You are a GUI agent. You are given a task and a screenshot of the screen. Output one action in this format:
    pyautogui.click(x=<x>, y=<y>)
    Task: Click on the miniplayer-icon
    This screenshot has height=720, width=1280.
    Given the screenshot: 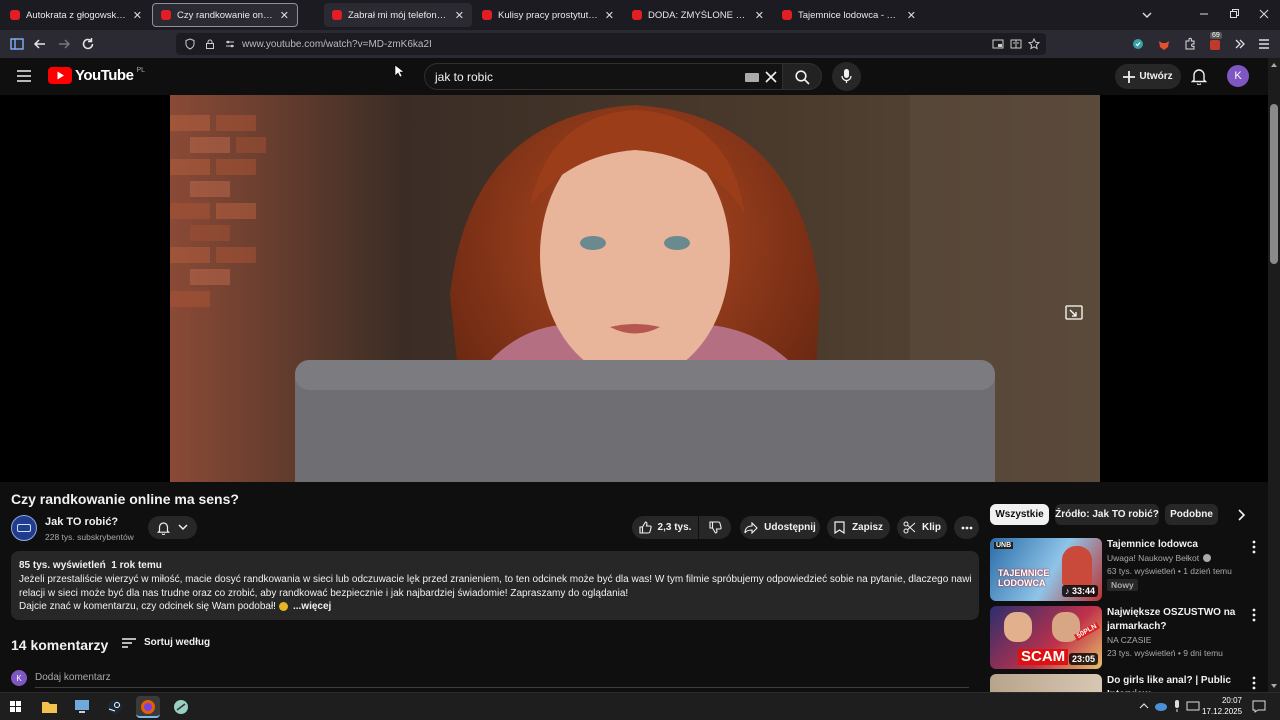 What is the action you would take?
    pyautogui.click(x=1074, y=312)
    